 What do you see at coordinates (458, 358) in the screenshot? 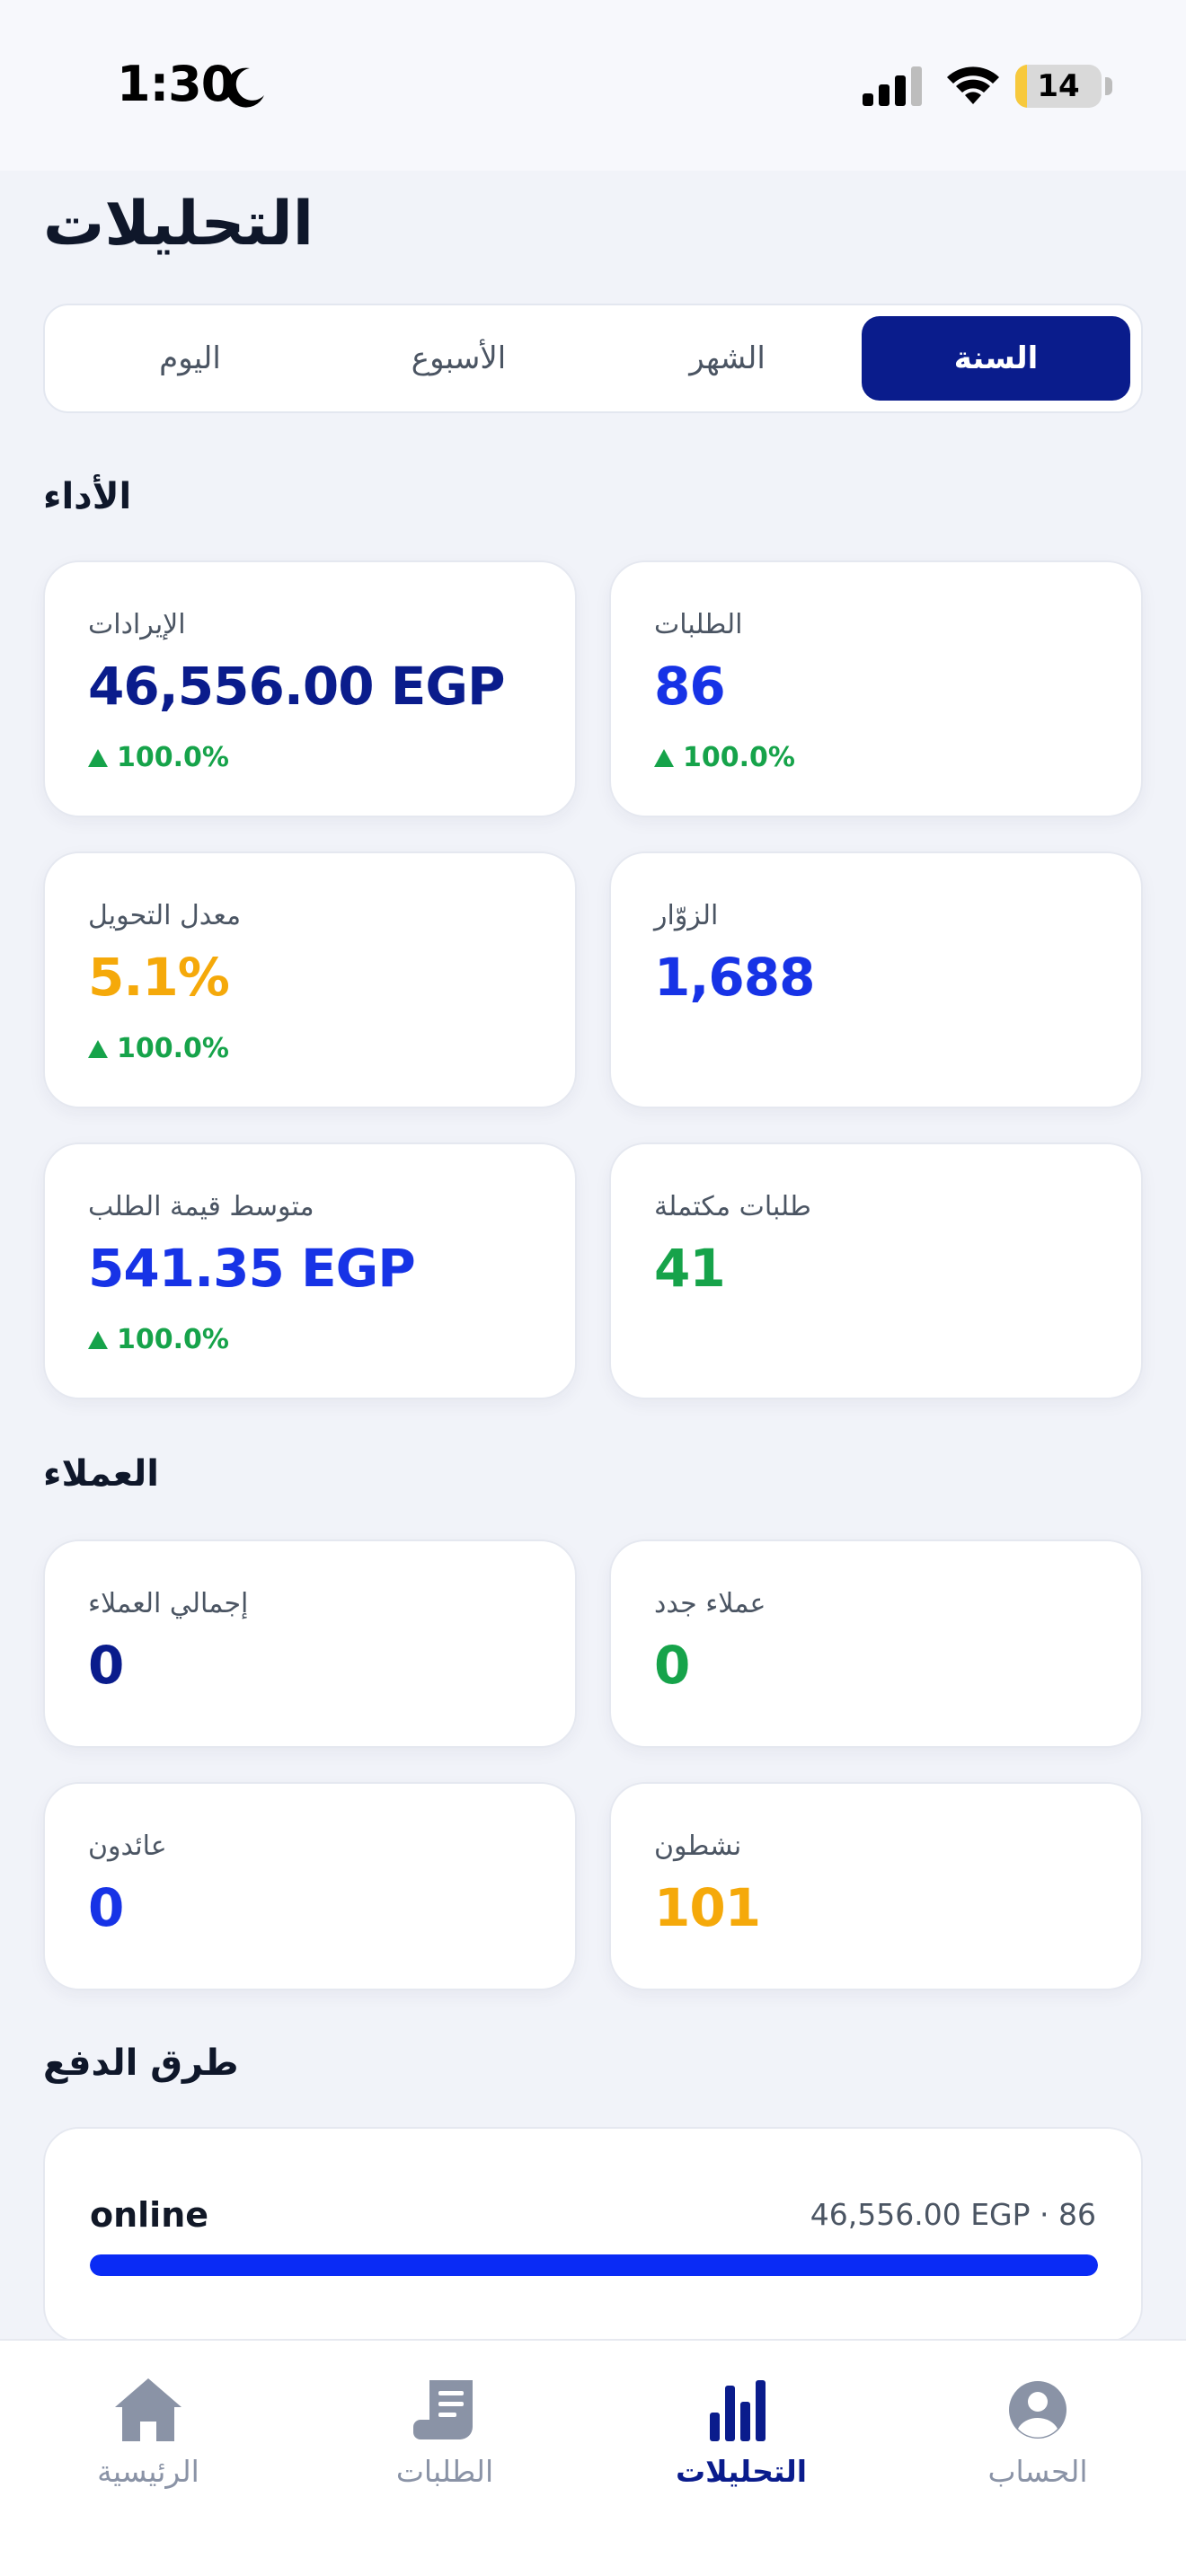
I see `segment-week: الأسبوع` at bounding box center [458, 358].